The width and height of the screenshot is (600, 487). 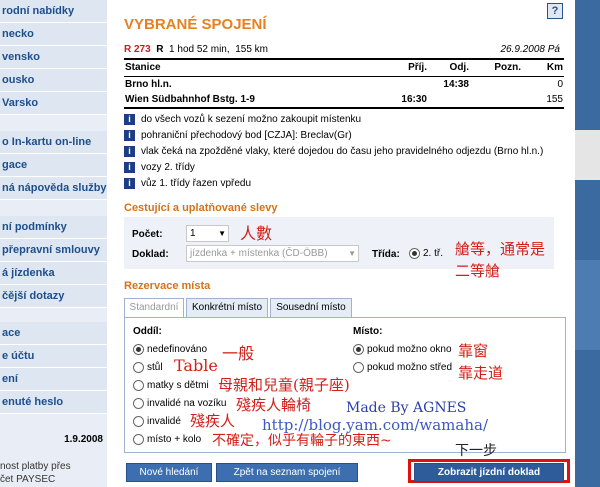 I want to click on train-type: R, so click(x=160, y=49).